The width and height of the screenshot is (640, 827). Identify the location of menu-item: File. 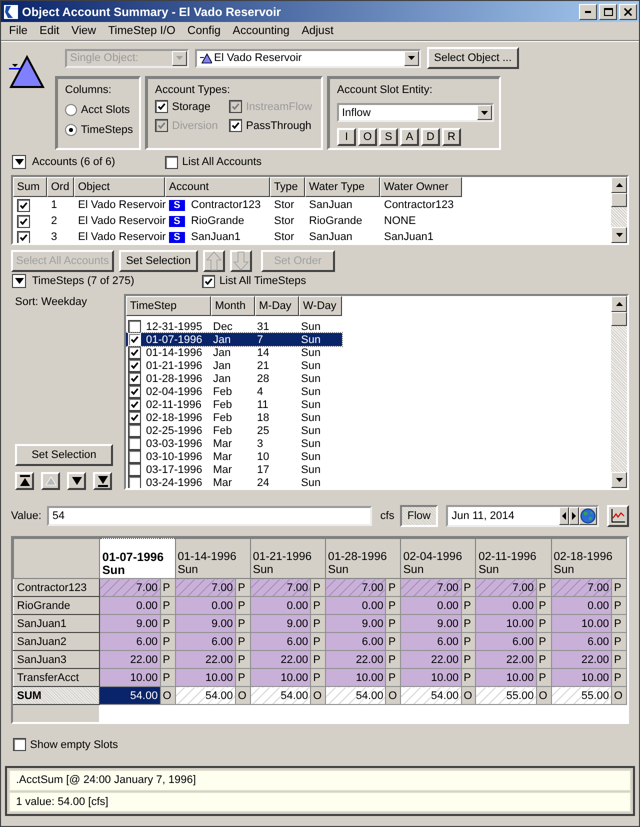
(18, 31).